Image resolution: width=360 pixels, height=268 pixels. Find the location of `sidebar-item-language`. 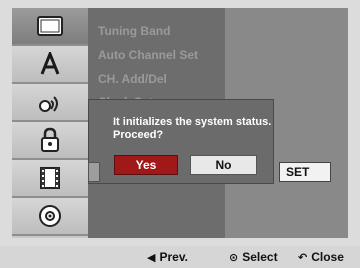

sidebar-item-language is located at coordinates (50, 65).